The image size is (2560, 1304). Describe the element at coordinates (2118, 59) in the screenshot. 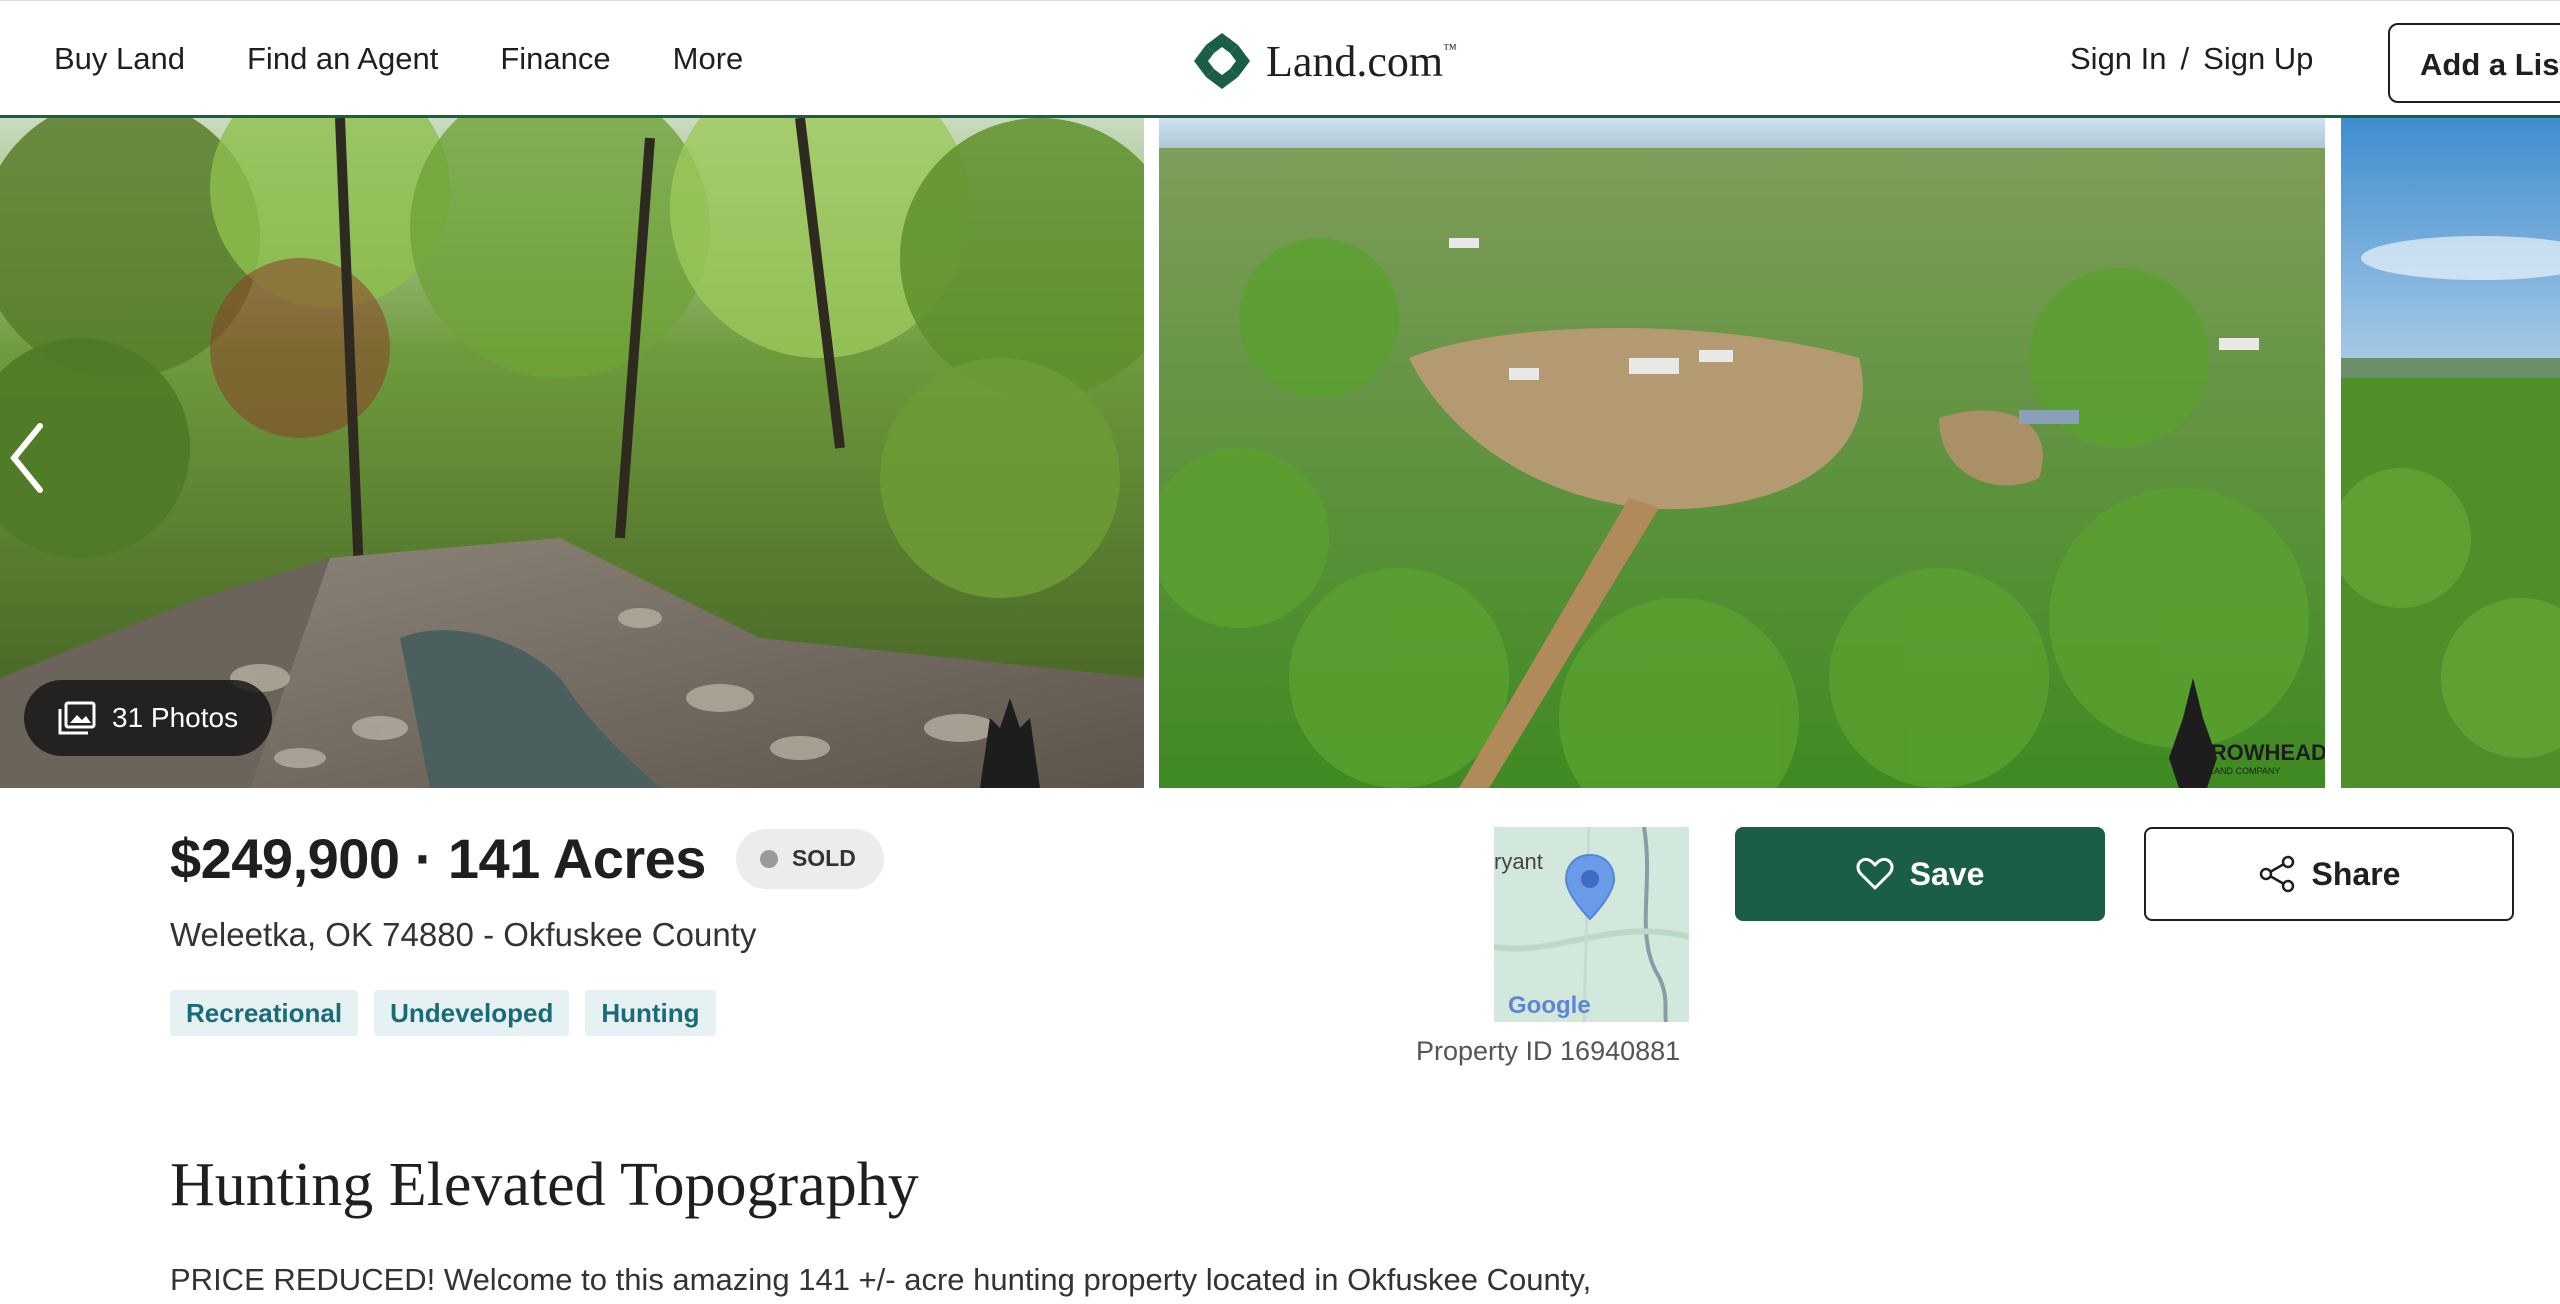

I see `sign-in-link: Sign In` at that location.